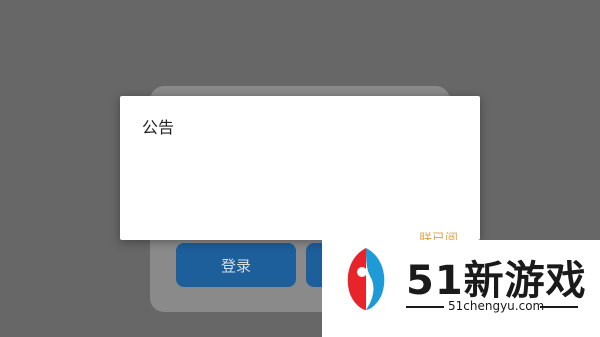  I want to click on confirm-read-button: 朕已阅, so click(438, 234).